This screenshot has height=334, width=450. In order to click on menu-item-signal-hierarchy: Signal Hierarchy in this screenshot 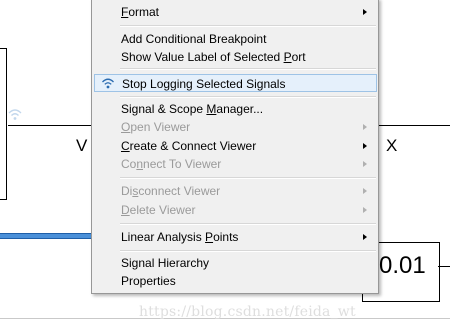, I will do `click(235, 263)`.